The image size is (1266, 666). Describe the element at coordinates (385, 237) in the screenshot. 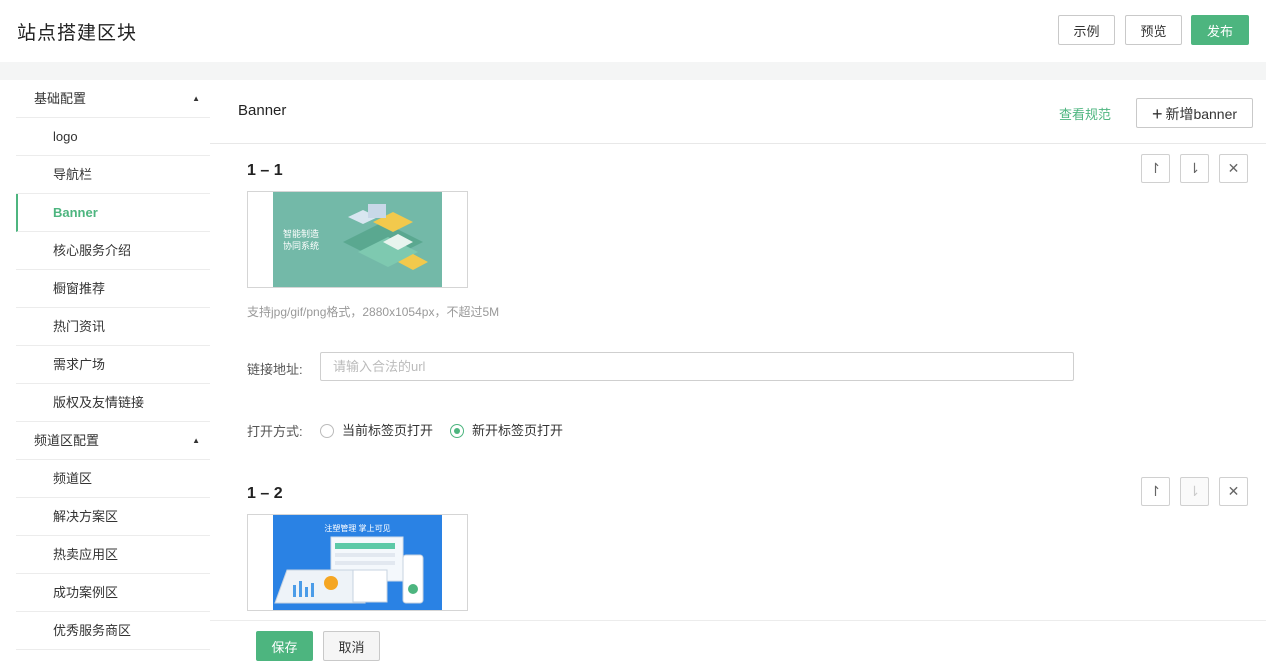

I see `isometric-illustration` at that location.